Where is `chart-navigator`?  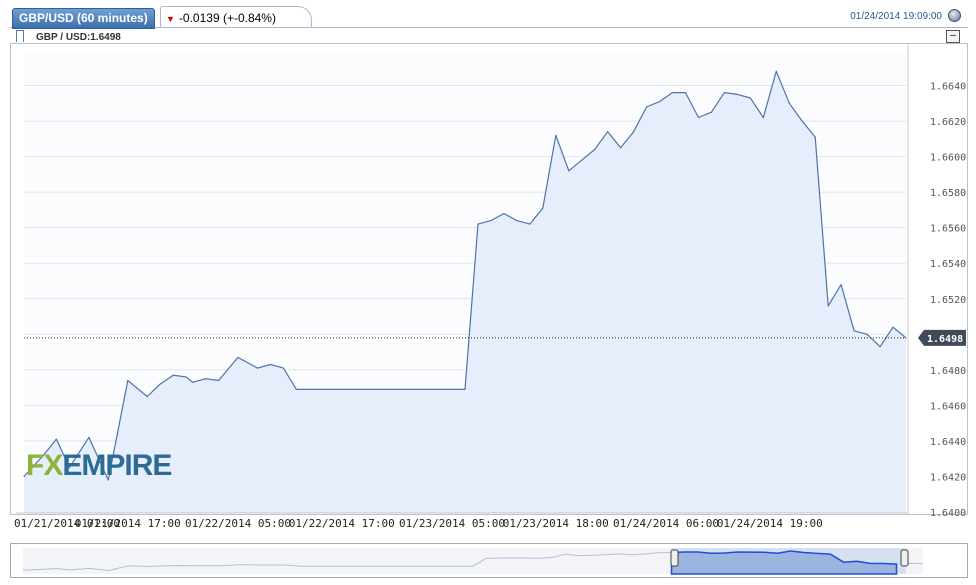
chart-navigator is located at coordinates (489, 560).